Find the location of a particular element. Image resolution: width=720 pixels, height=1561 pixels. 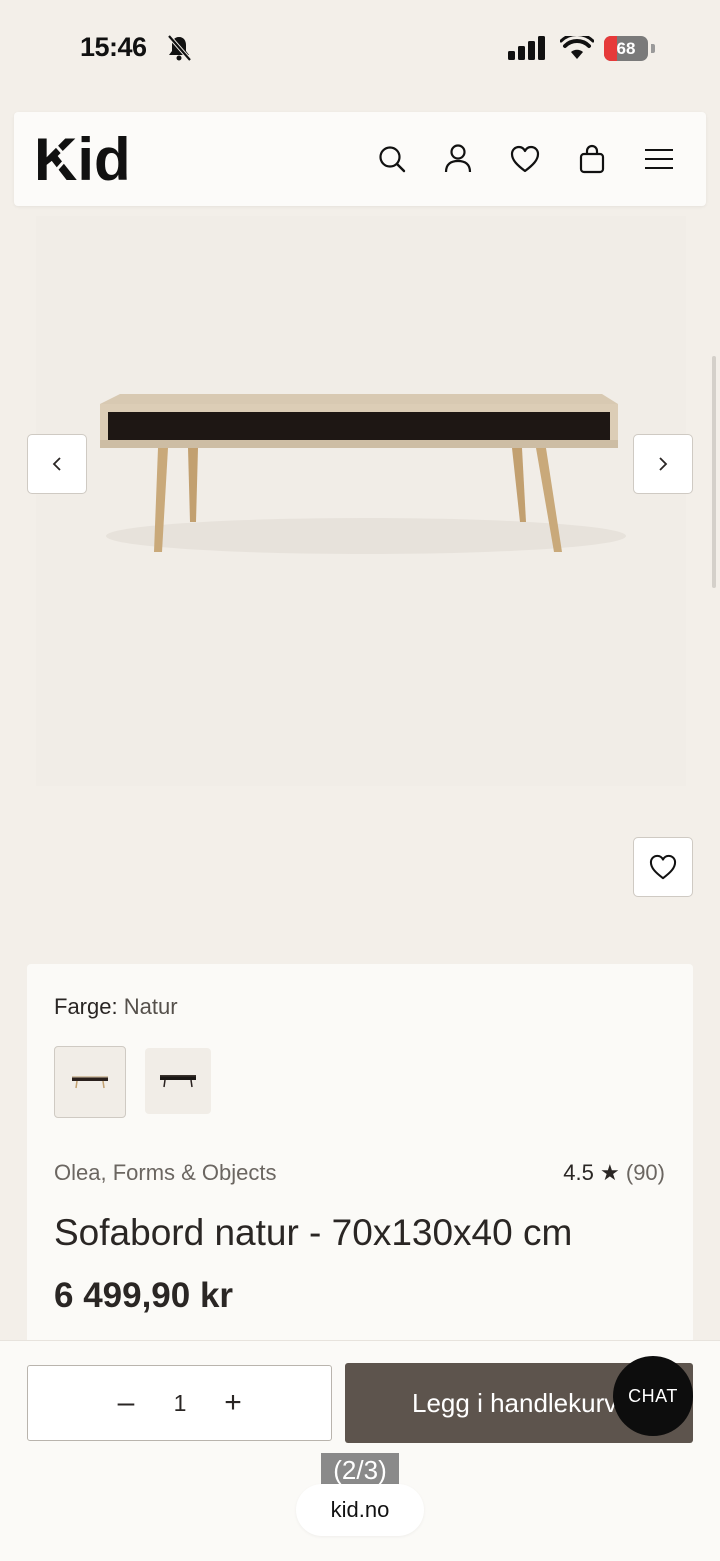

product-title: Sofabord natur - 70x130x40 cm is located at coordinates (313, 1232).